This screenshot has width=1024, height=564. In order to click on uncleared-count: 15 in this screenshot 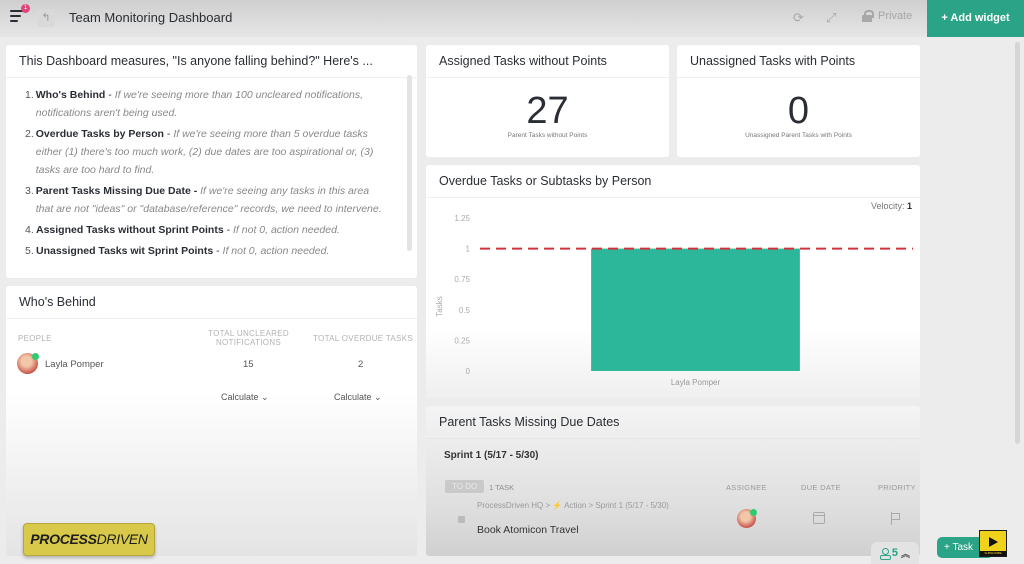, I will do `click(248, 364)`.